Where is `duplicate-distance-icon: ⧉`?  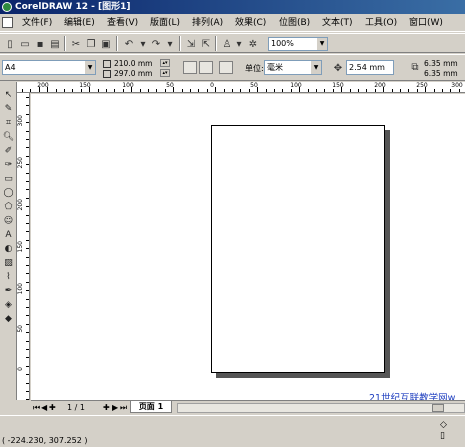
duplicate-distance-icon: ⧉ is located at coordinates (415, 67).